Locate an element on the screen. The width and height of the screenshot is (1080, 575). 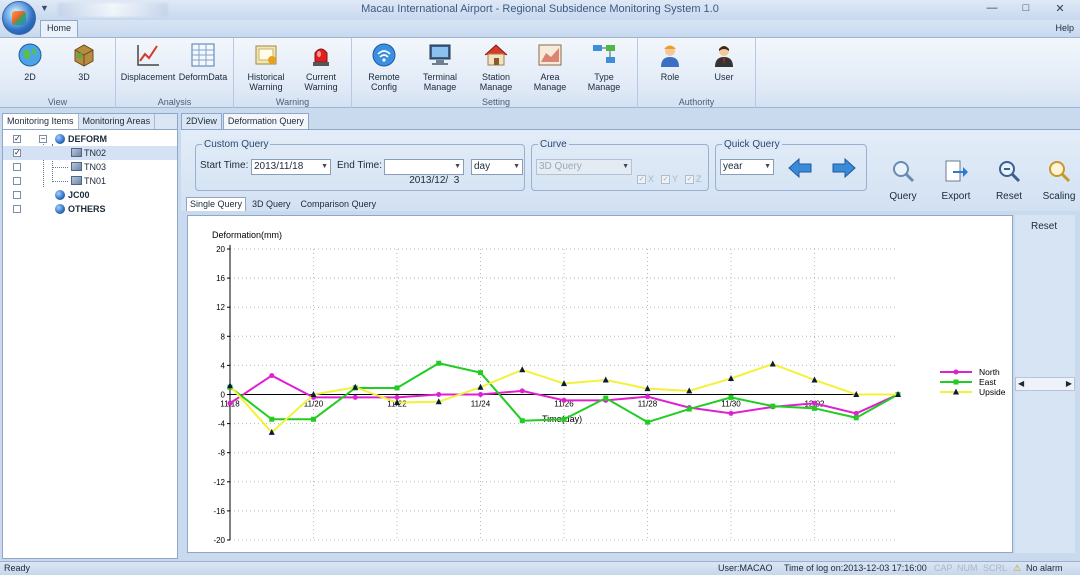
status-ready: Ready is located at coordinates (17, 568).